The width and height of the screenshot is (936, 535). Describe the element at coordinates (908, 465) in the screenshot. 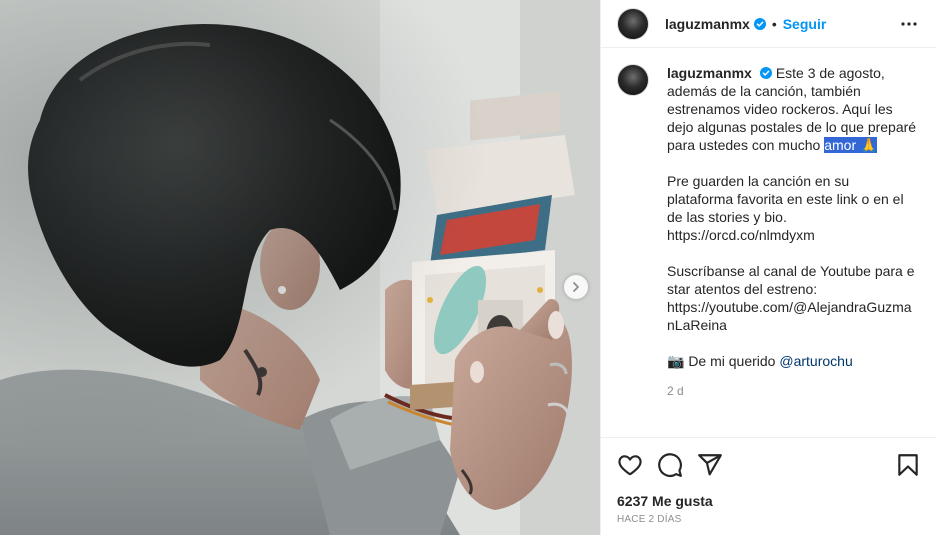

I see `bookmark-icon` at that location.